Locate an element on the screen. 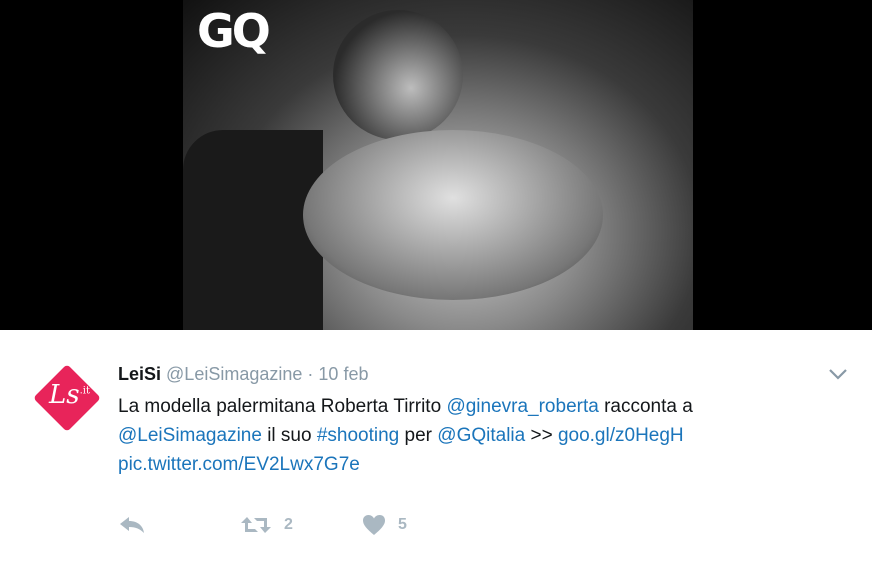 Image resolution: width=872 pixels, height=570 pixels. retweet-count: 2 is located at coordinates (288, 524).